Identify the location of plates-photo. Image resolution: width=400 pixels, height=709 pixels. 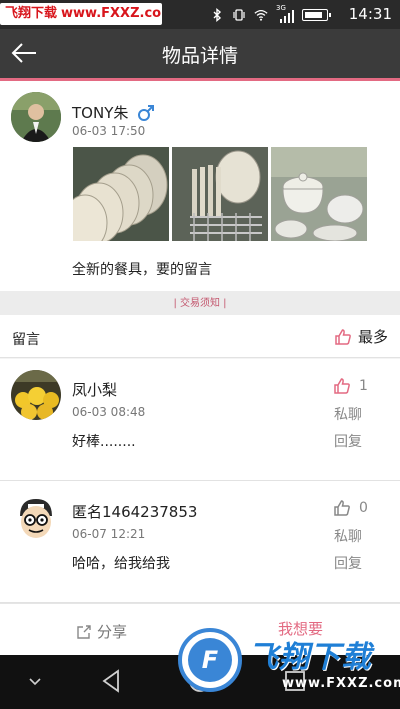
(121, 194).